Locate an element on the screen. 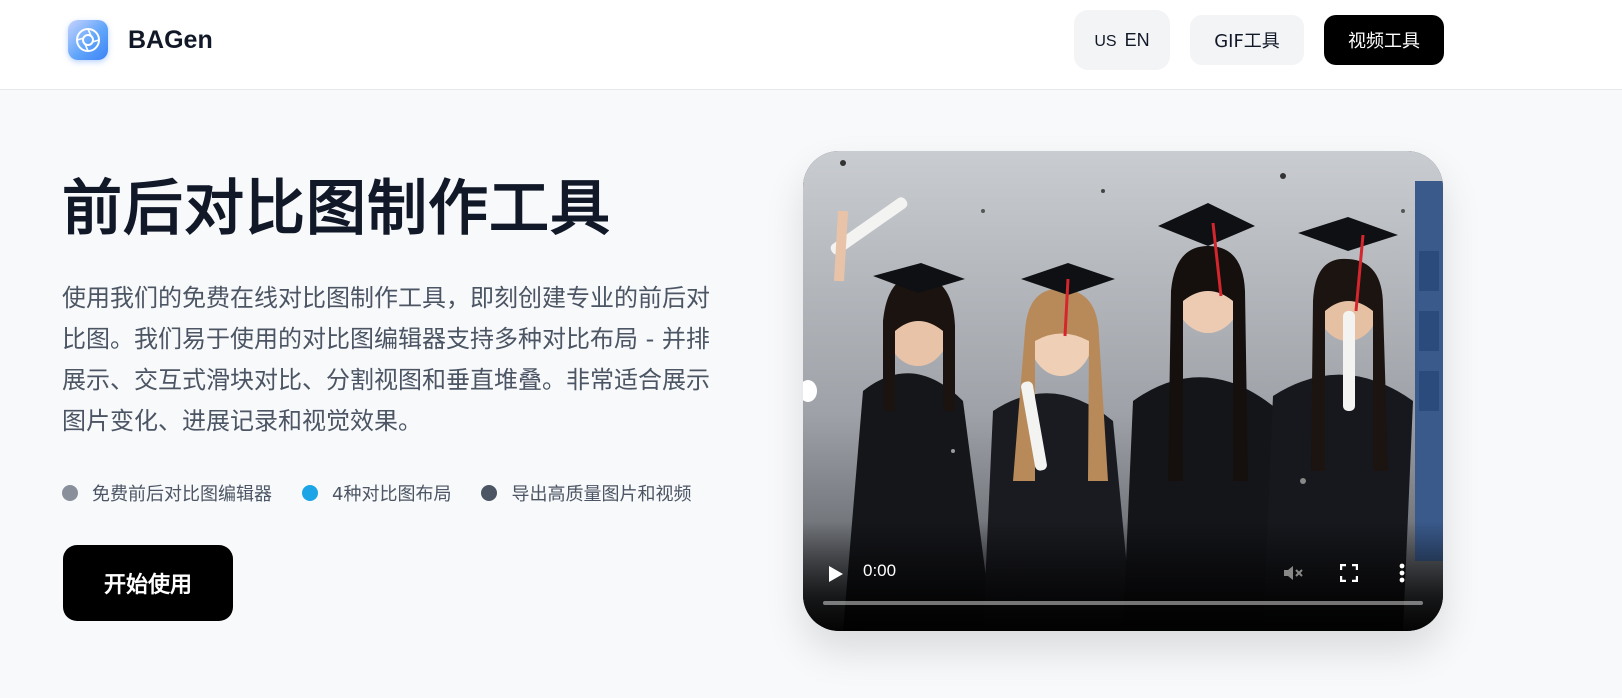 This screenshot has height=698, width=1622. camera-aperture-icon is located at coordinates (88, 40).